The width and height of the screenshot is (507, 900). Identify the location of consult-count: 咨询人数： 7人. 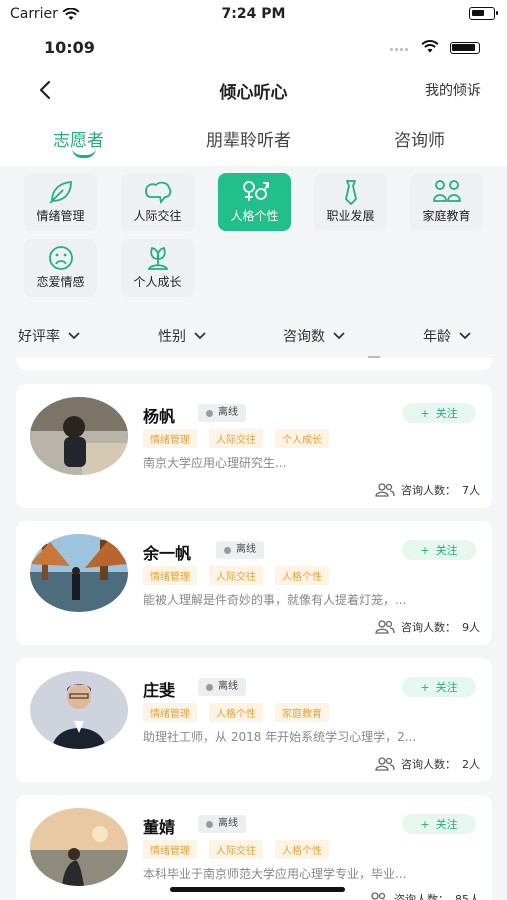
(427, 490).